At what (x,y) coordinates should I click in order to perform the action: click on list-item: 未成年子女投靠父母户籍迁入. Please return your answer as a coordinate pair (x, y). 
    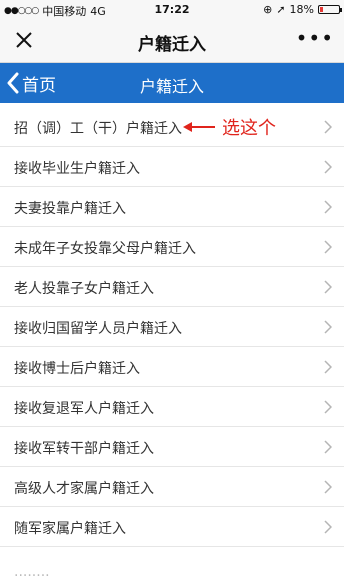
    Looking at the image, I should click on (172, 247).